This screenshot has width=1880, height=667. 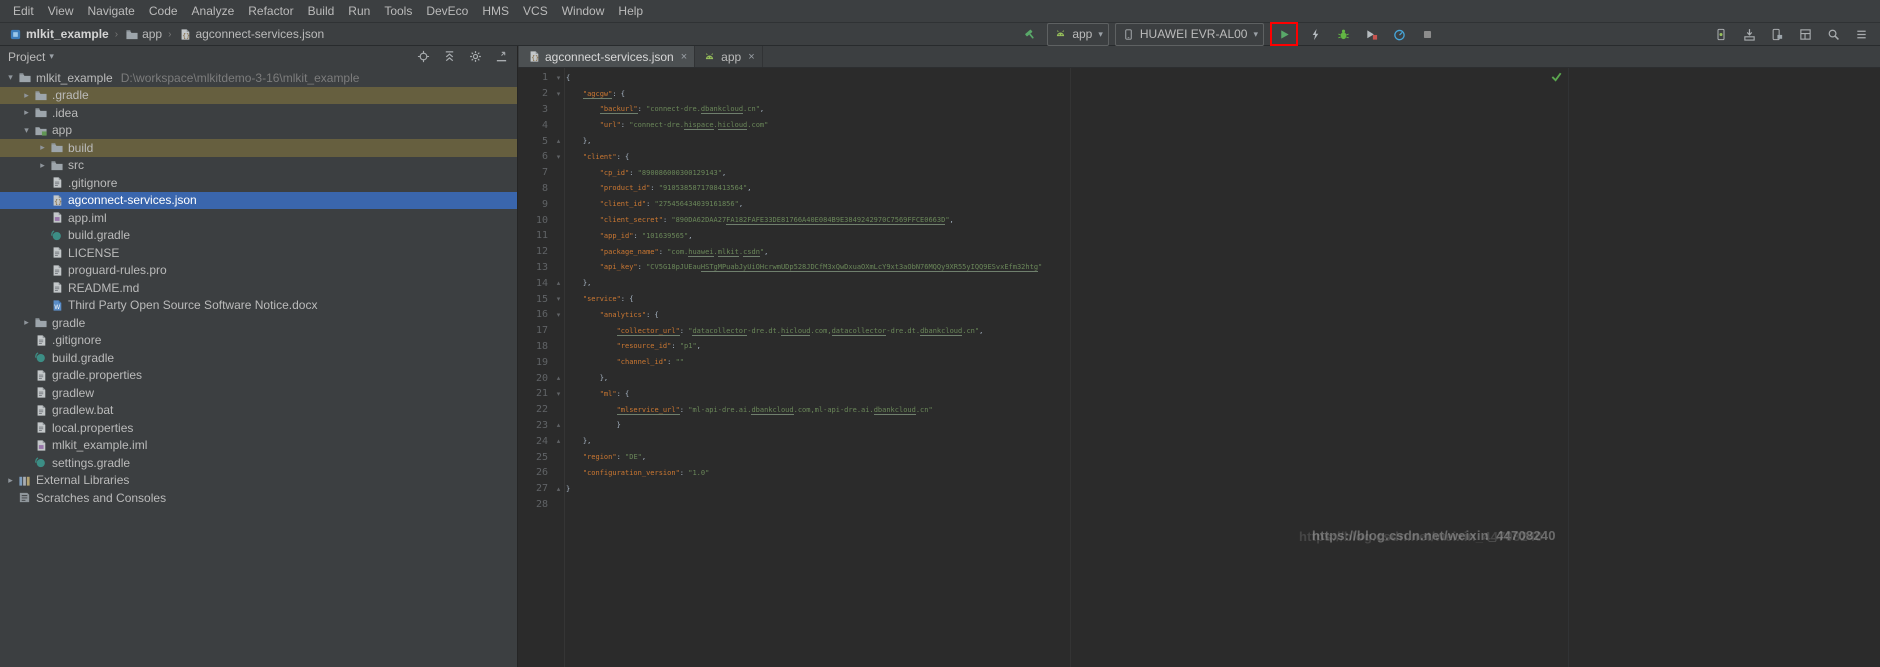 I want to click on tree-item-gradle: ▸ gradle, so click(x=258, y=323).